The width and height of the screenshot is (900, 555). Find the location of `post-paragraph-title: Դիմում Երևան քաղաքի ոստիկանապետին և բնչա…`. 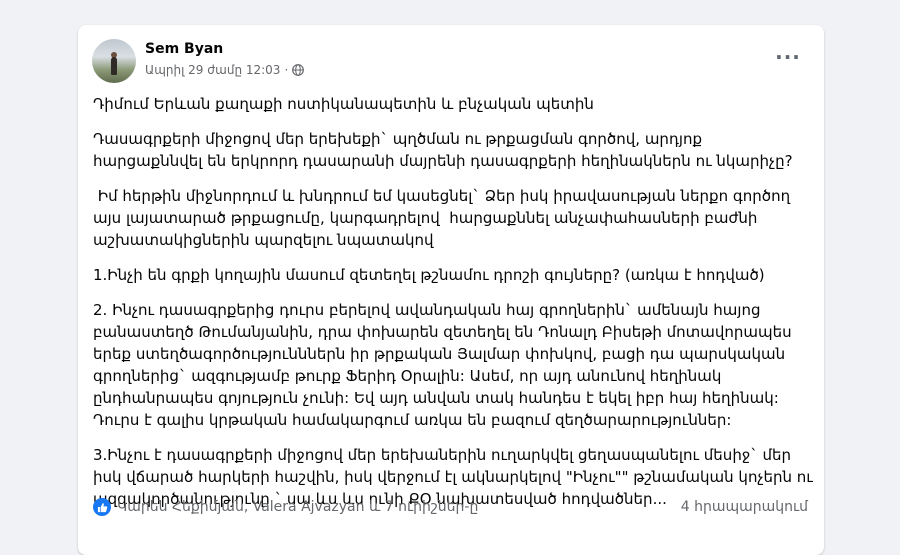

post-paragraph-title: Դիմում Երևան քաղաքի ոստիկանապետին և բնչա… is located at coordinates (343, 104).